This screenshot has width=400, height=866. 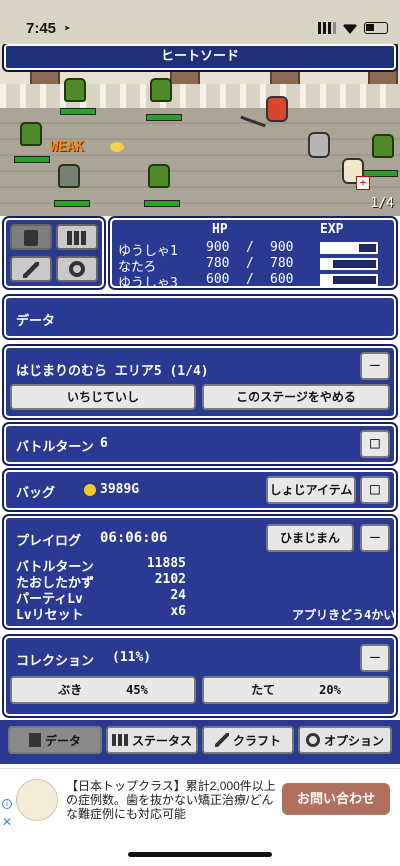 What do you see at coordinates (344, 615) in the screenshot?
I see `app-launch-count: アプリきどう4かい` at bounding box center [344, 615].